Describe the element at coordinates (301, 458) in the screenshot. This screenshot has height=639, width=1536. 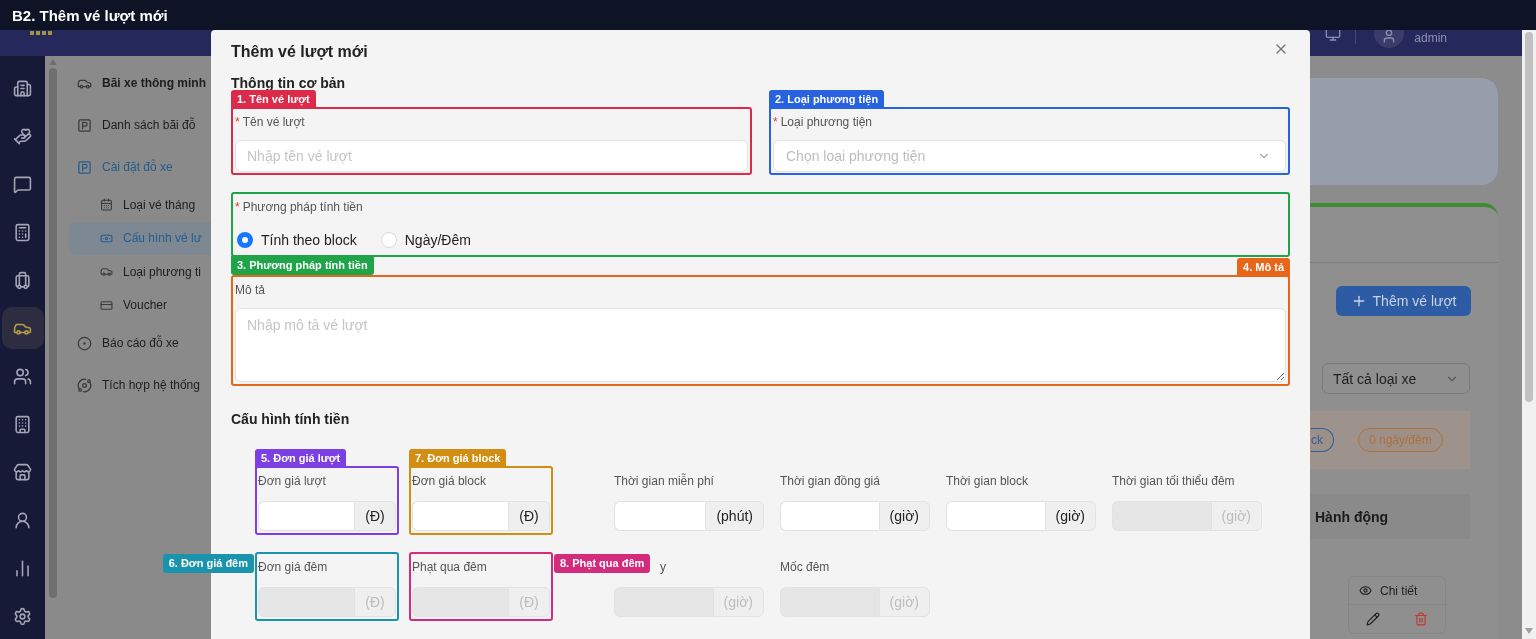
I see `annotation-tag: 5. Đơn giá lượt` at that location.